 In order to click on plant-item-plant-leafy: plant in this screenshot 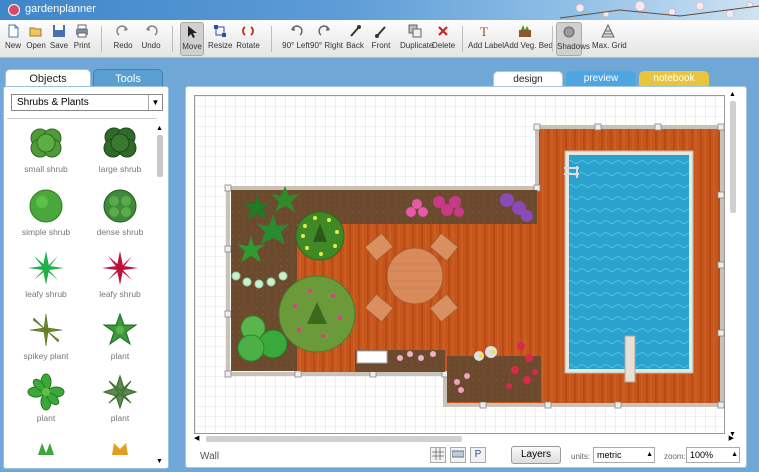, I will do `click(46, 401)`.